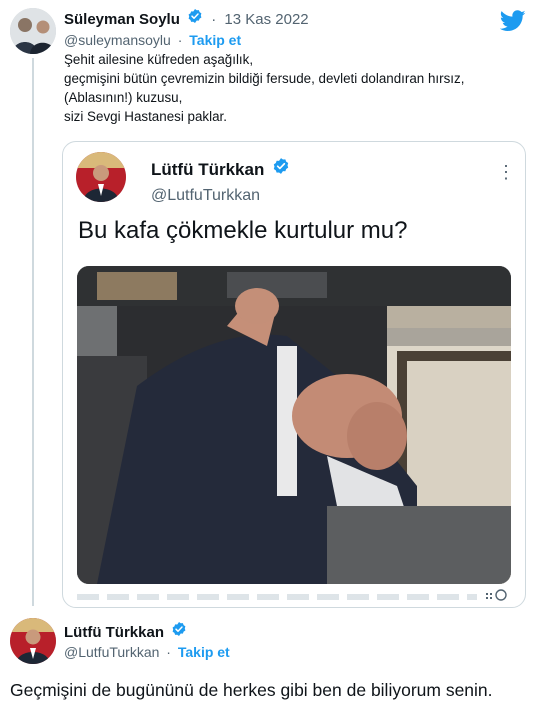 The image size is (534, 728). I want to click on tweet-date: 13 Kas 2022, so click(266, 19).